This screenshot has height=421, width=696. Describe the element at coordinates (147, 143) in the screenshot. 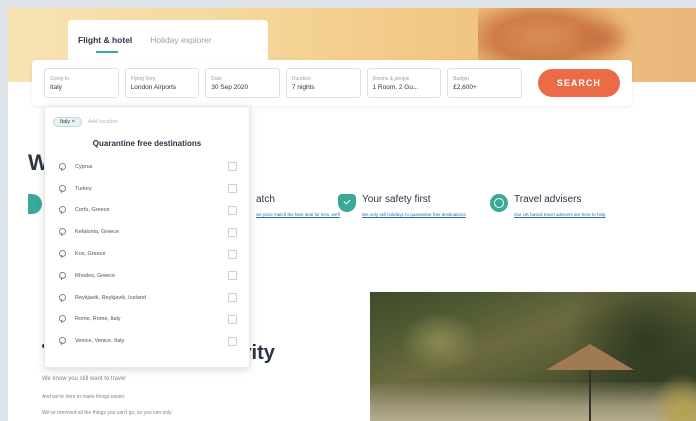

I see `dropdown-title: Quarantine free destinations` at that location.